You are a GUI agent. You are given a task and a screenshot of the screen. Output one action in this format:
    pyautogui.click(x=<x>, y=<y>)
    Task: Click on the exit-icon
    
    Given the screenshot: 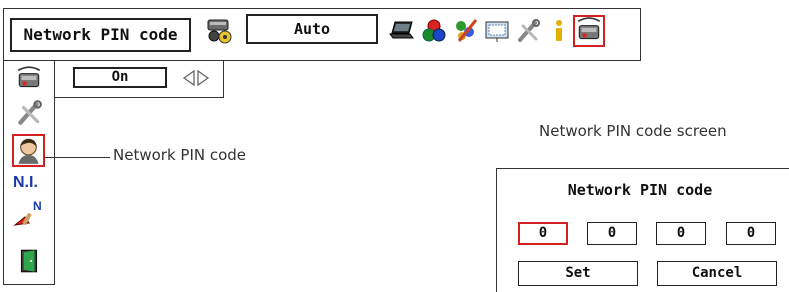 What is the action you would take?
    pyautogui.click(x=29, y=261)
    